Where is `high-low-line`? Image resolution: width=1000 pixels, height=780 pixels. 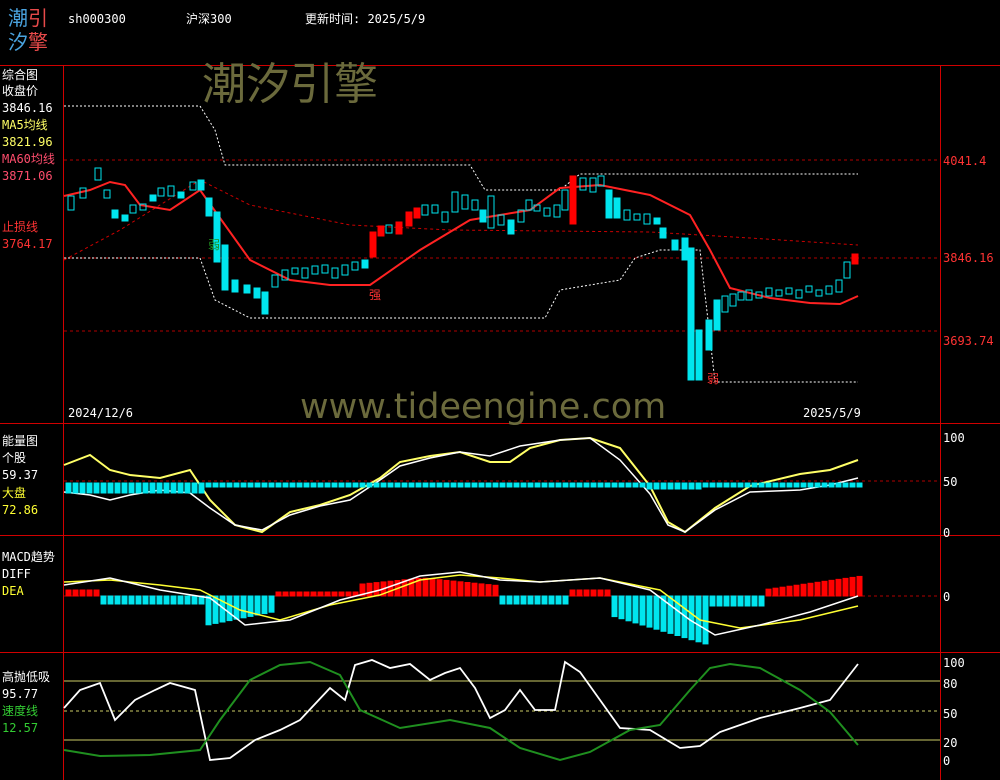 high-low-line is located at coordinates (461, 710).